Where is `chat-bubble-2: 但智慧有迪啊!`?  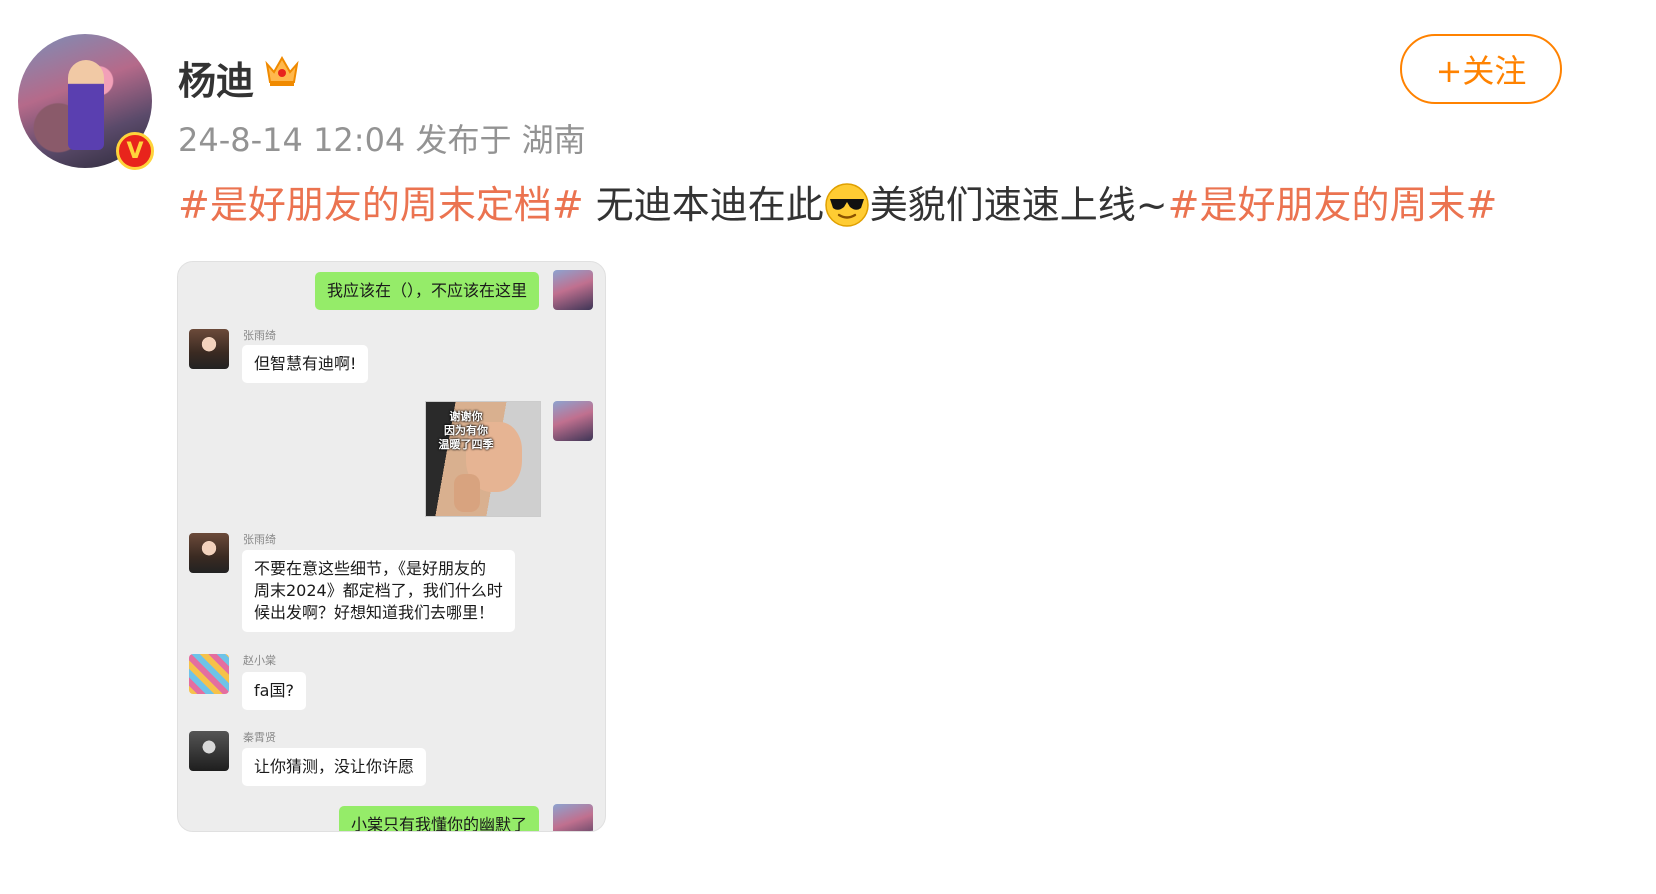 chat-bubble-2: 但智慧有迪啊! is located at coordinates (305, 364).